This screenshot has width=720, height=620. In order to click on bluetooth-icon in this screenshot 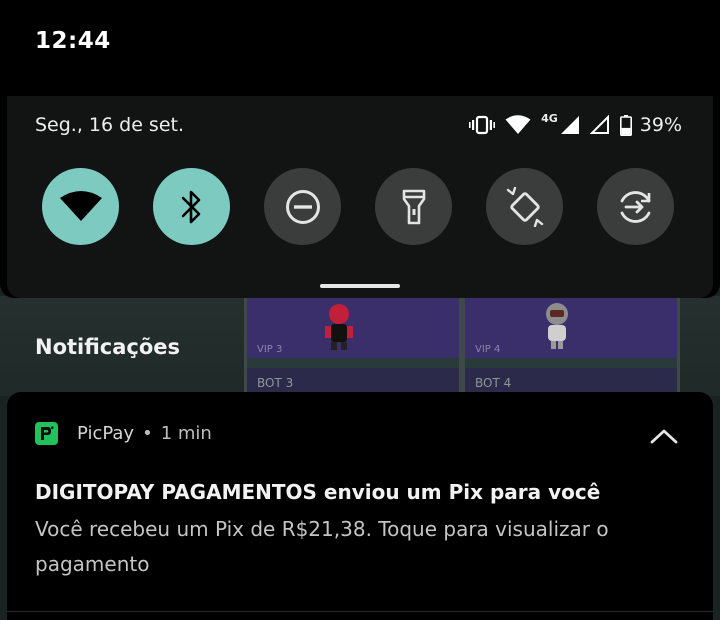, I will do `click(190, 206)`.